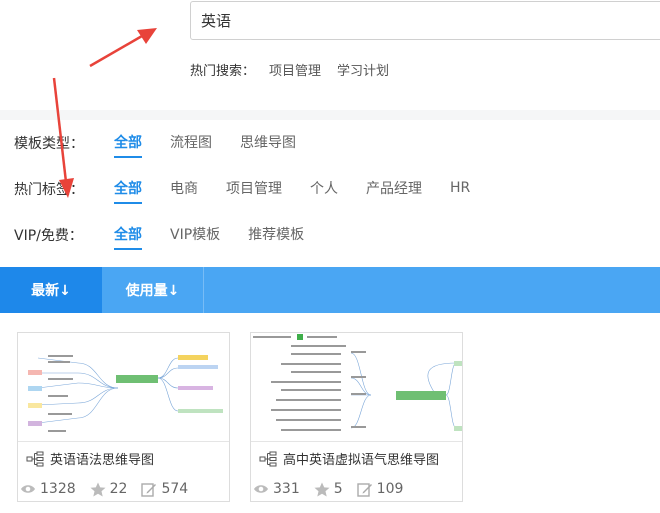  What do you see at coordinates (295, 69) in the screenshot?
I see `hot-search-link-project: 项目管理` at bounding box center [295, 69].